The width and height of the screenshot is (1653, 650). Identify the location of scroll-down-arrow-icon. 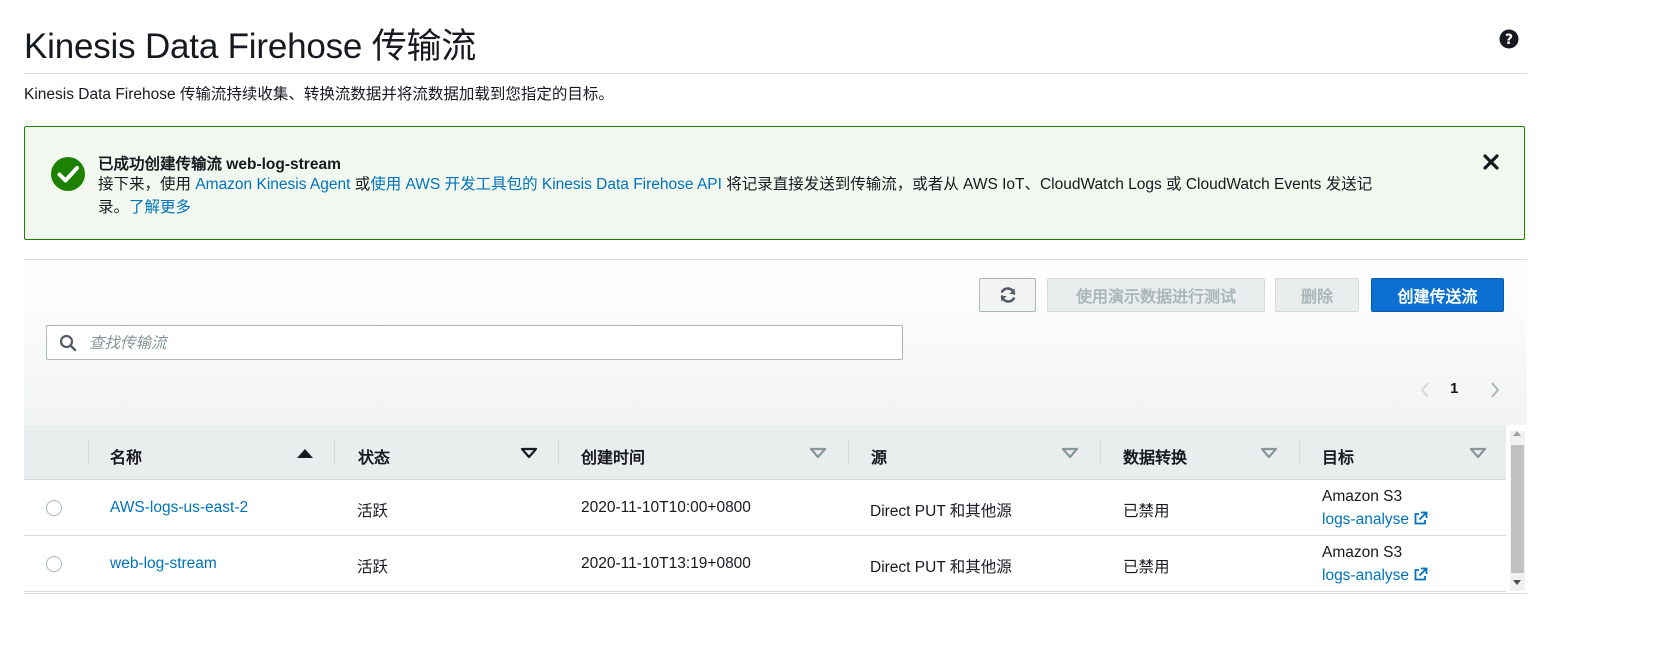
(1517, 582).